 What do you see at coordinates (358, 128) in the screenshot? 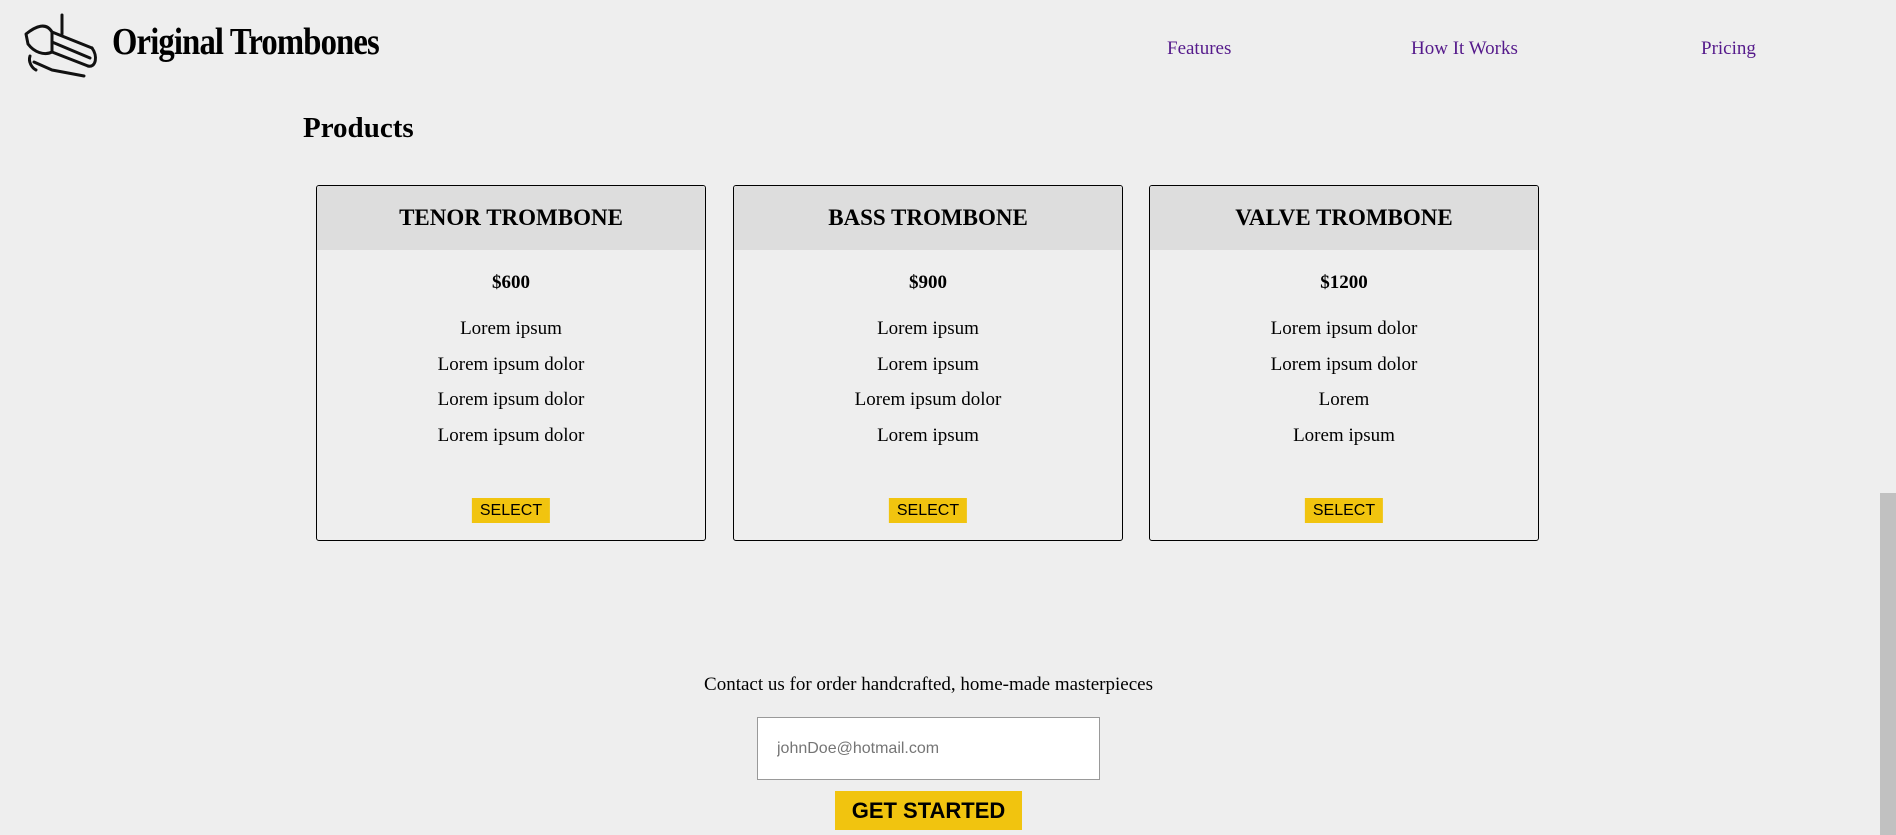
I see `products-title: Products` at bounding box center [358, 128].